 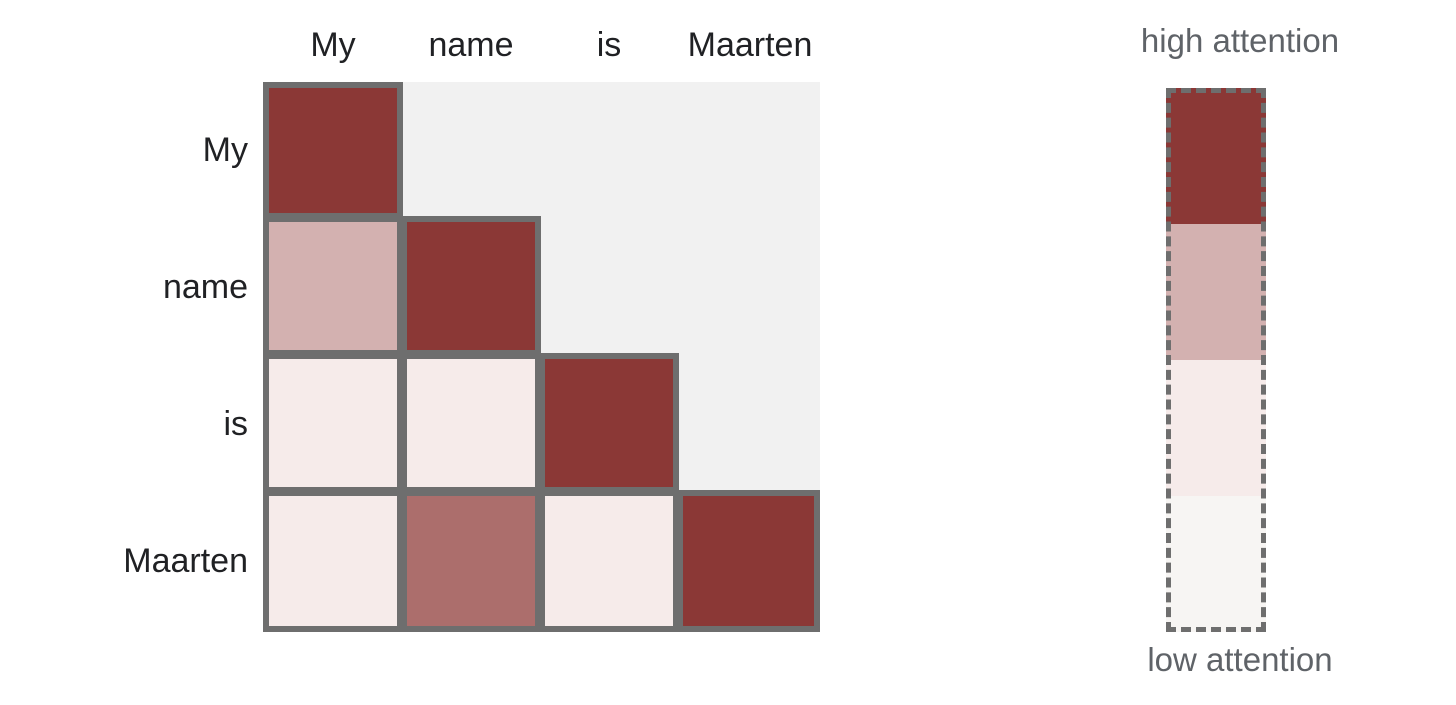 I want to click on heat-cell-name-my, so click(x=333, y=286).